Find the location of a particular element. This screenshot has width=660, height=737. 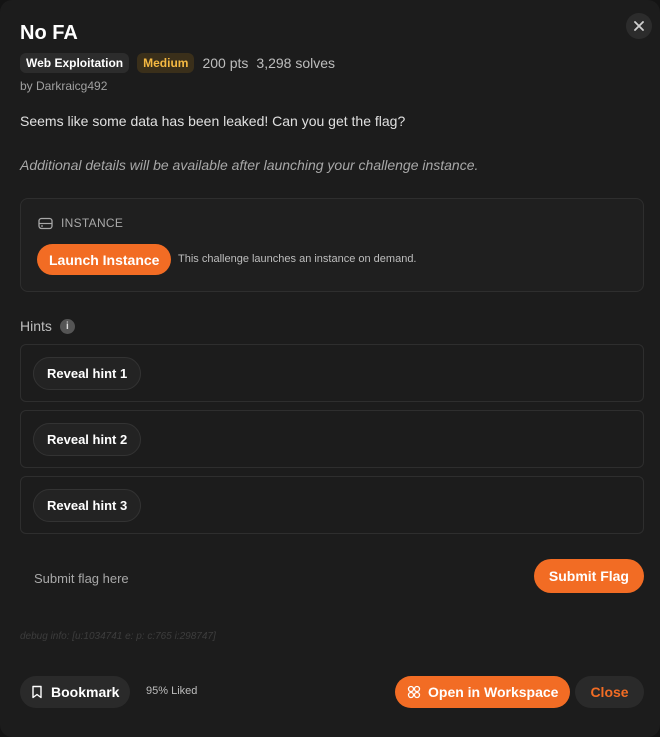

instance-heading: INSTANCE is located at coordinates (92, 223).